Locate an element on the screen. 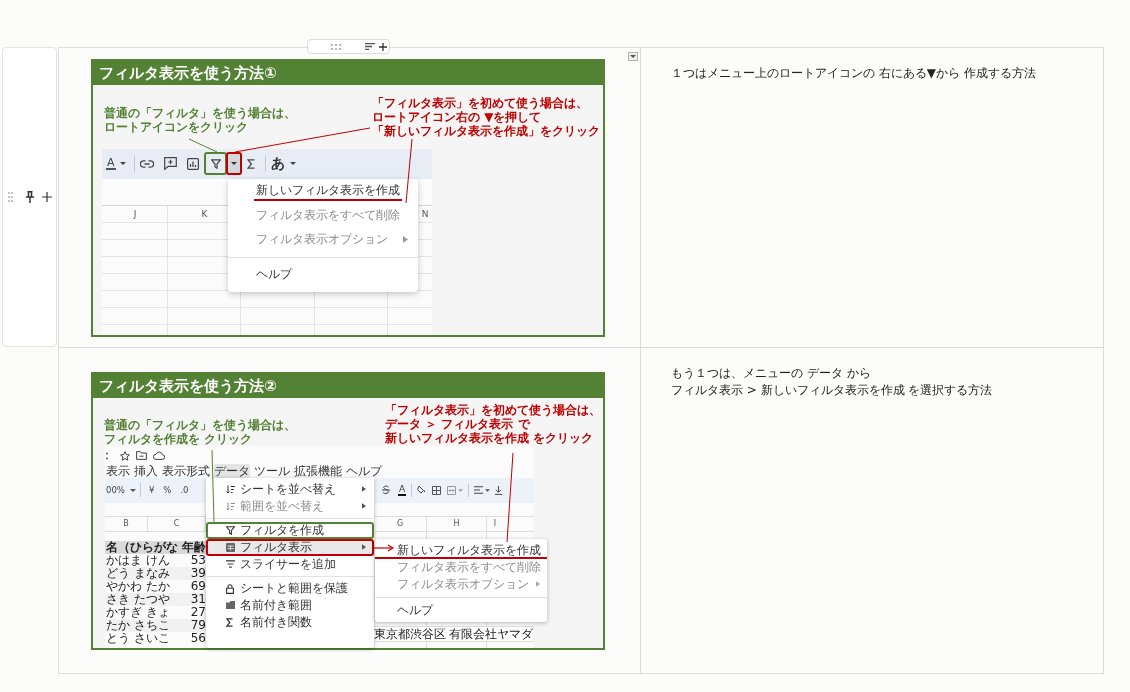 The image size is (1130, 692). column-header: H is located at coordinates (457, 523).